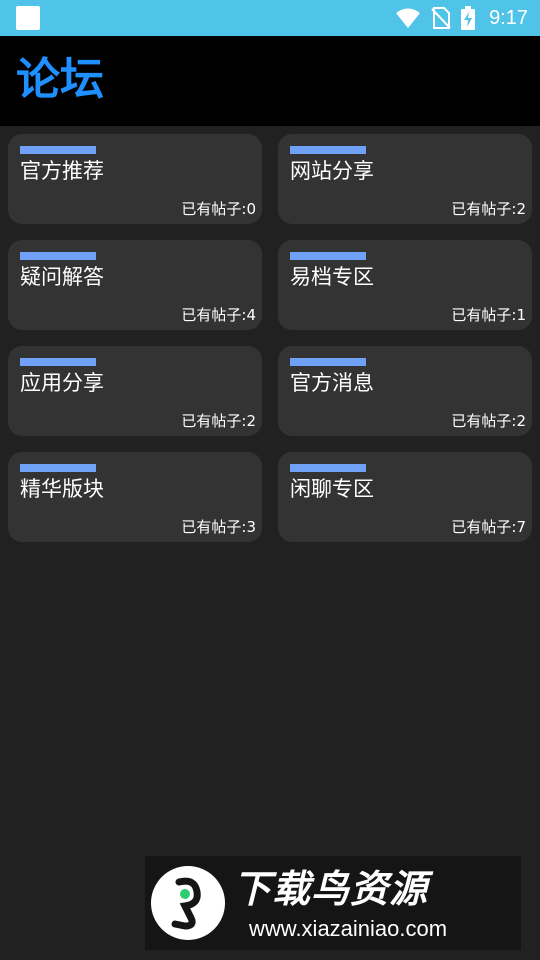 This screenshot has width=540, height=960. I want to click on app-bar: 论坛, so click(270, 81).